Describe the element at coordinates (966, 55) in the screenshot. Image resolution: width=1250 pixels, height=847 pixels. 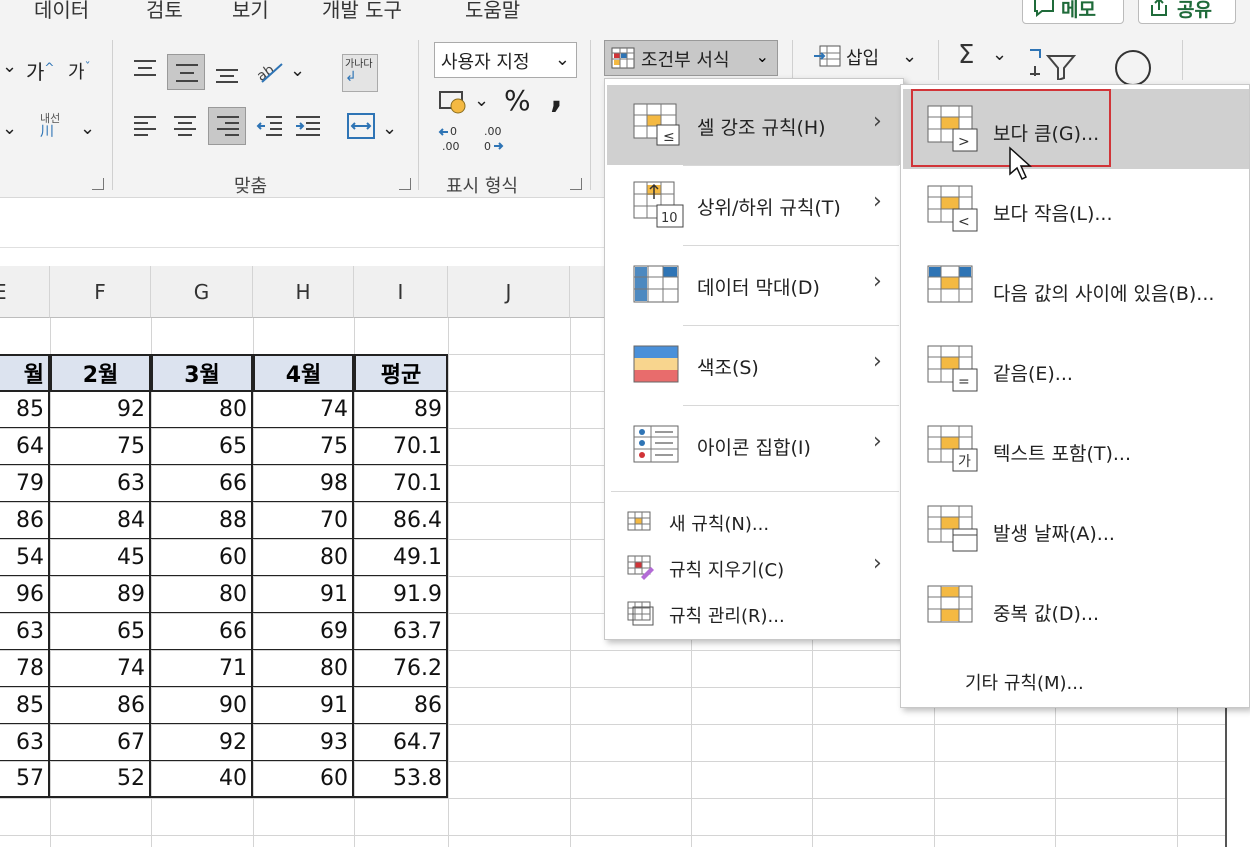
I see `autosum-button: Σ` at that location.